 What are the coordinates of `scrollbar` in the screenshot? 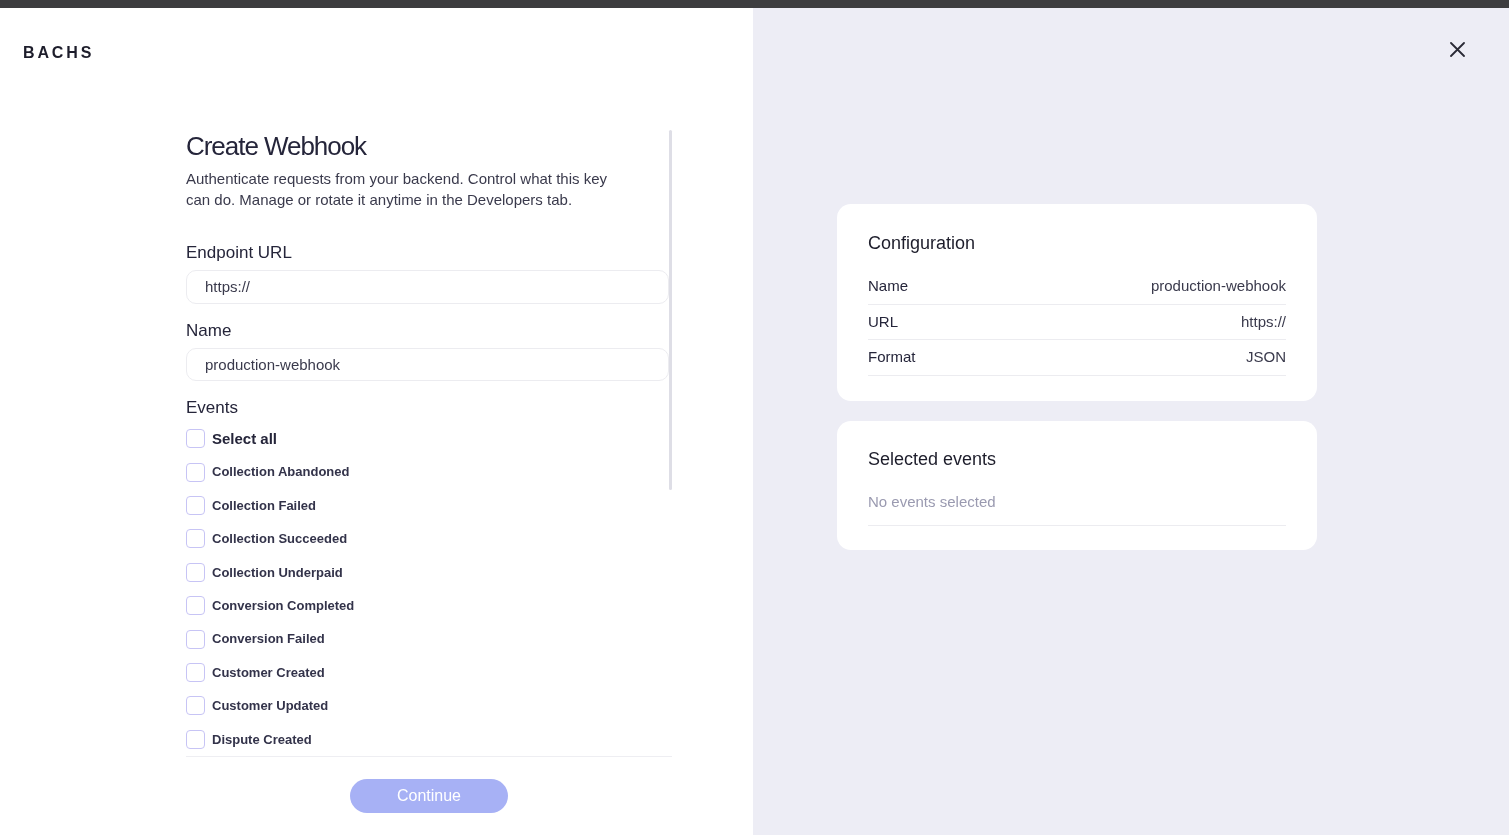 It's located at (670, 310).